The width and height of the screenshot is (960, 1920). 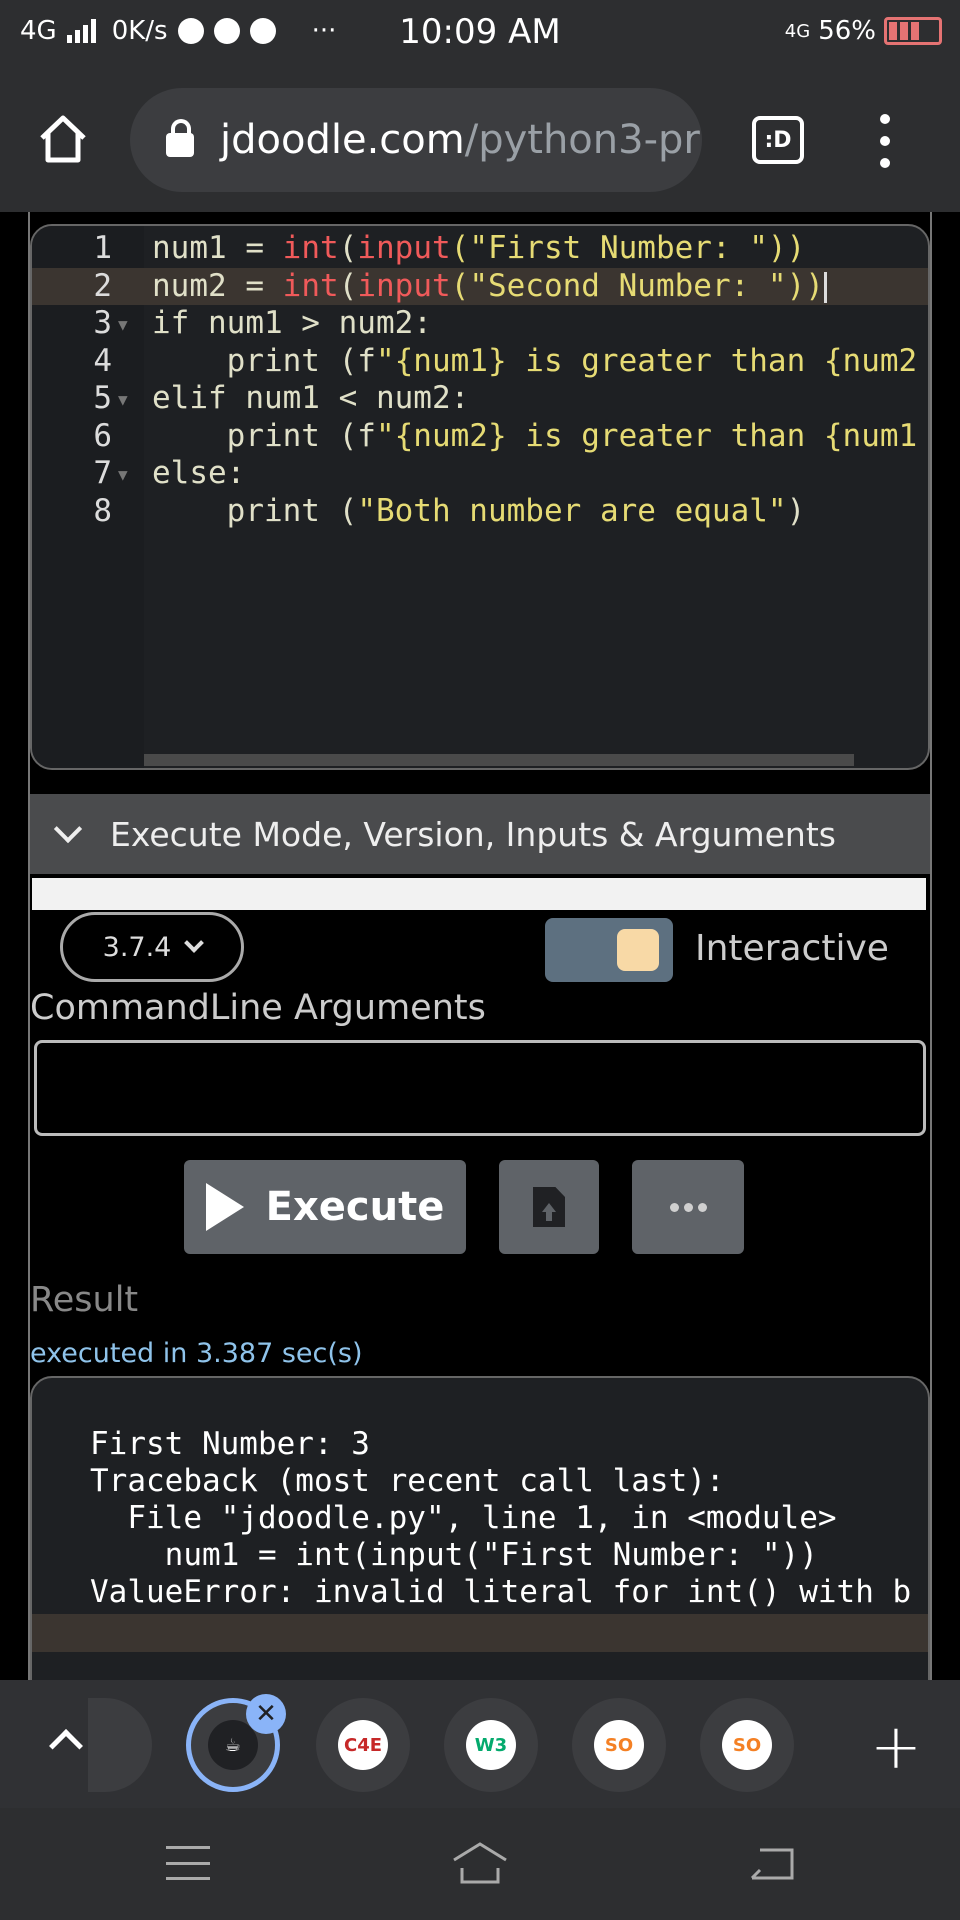 What do you see at coordinates (778, 140) in the screenshot?
I see `tab-switcher-button: :D` at bounding box center [778, 140].